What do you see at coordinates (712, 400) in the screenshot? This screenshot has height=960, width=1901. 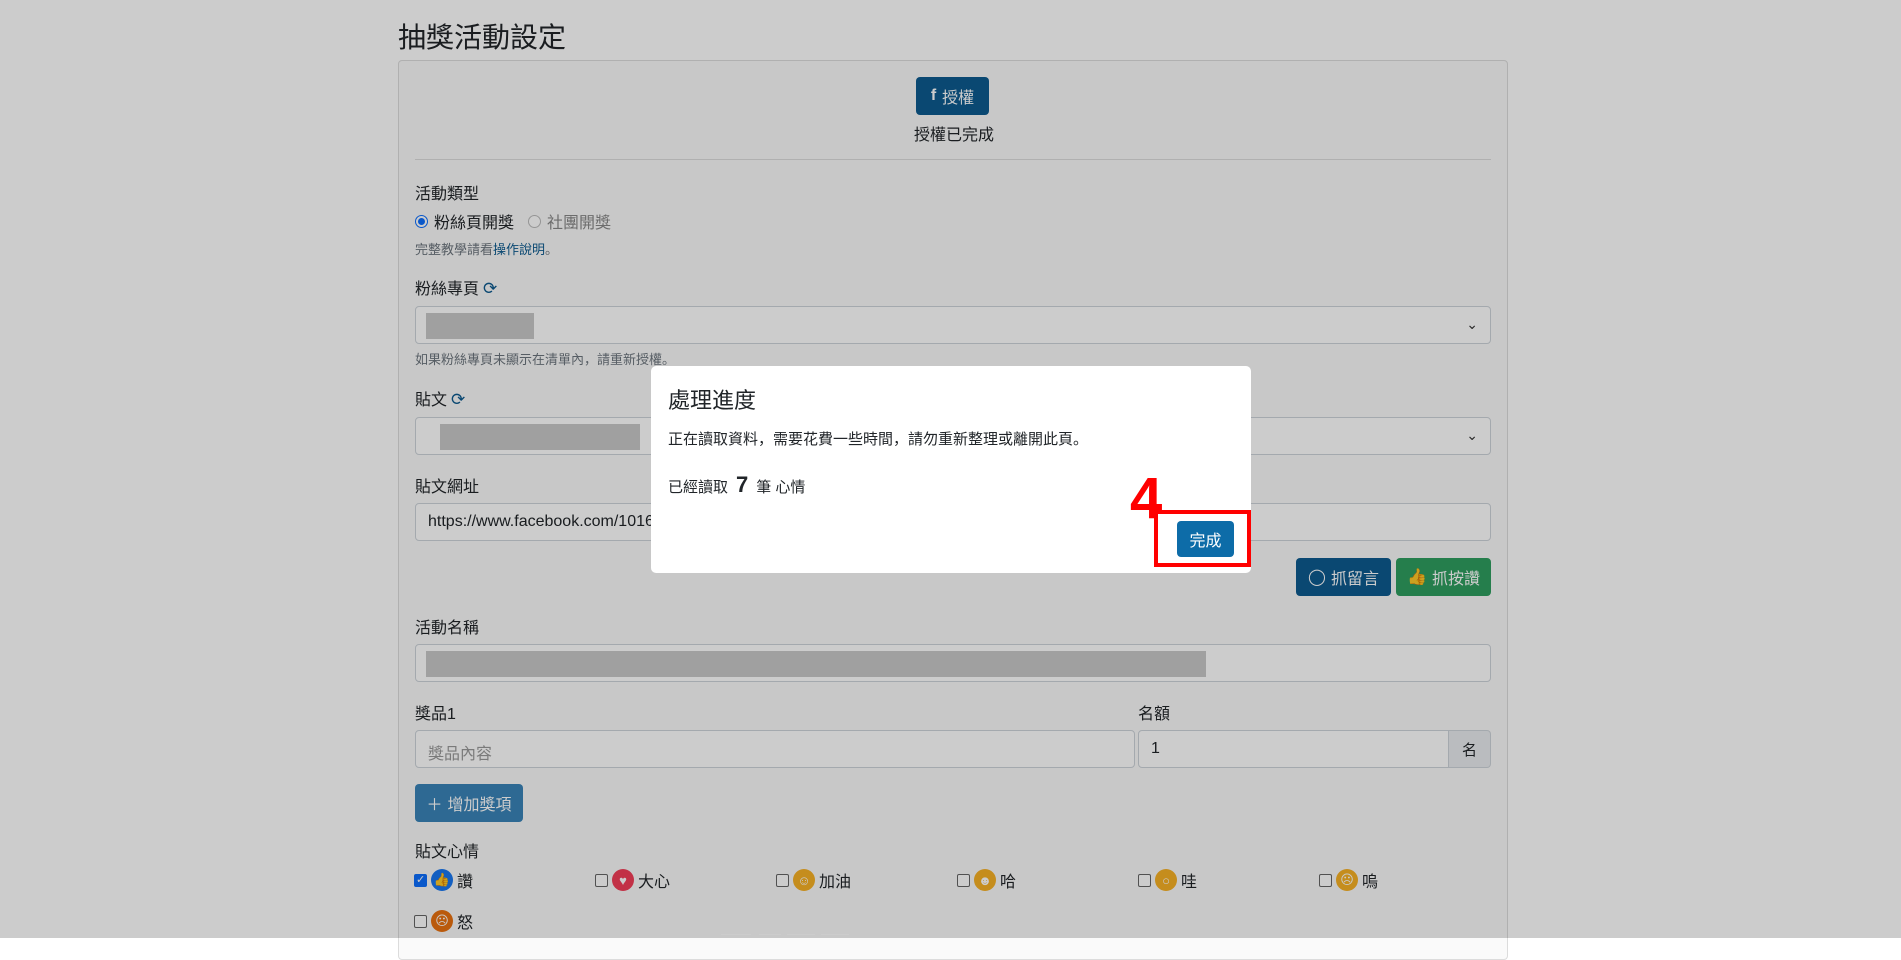 I see `modal-title: 處理進度` at bounding box center [712, 400].